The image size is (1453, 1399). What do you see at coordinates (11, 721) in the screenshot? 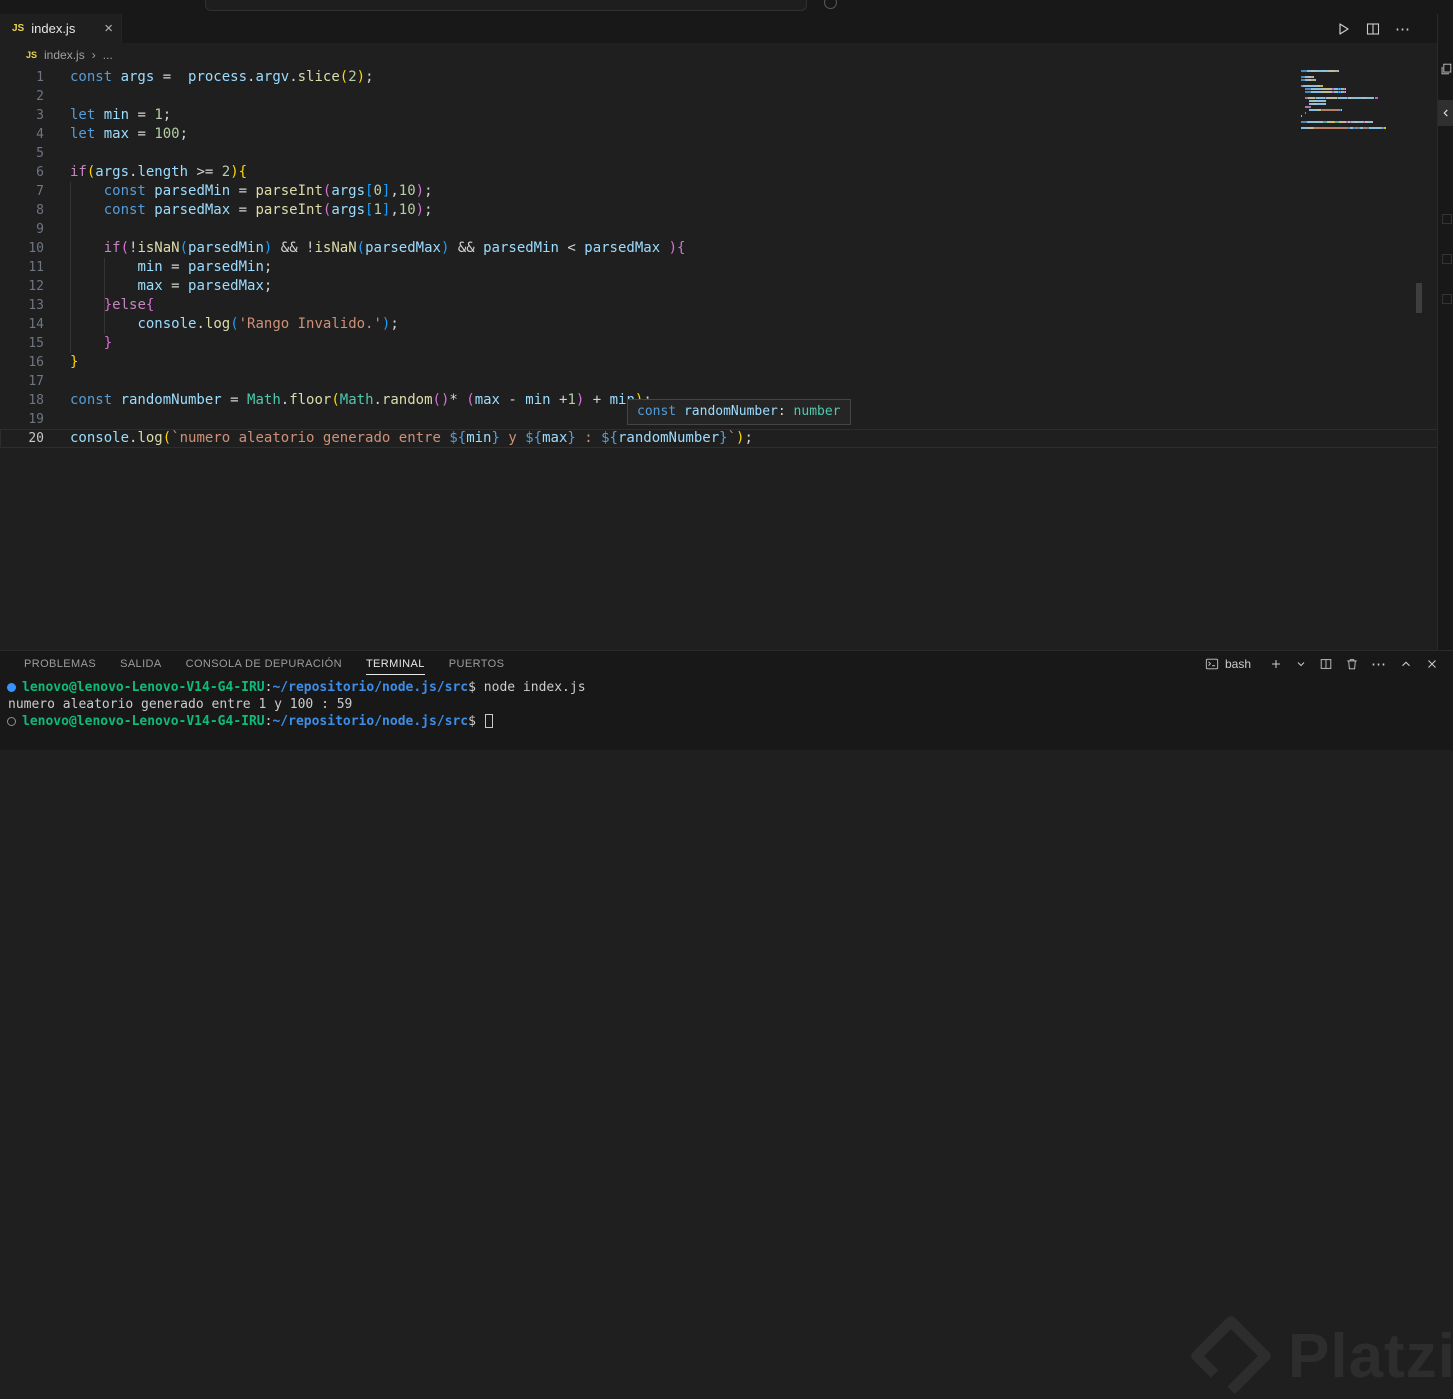
I see `command-decoration-pending-icon` at bounding box center [11, 721].